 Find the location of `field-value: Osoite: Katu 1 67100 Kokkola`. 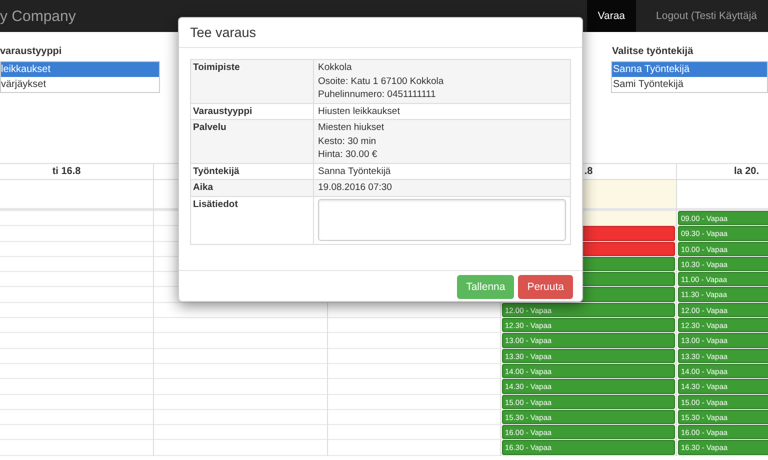

field-value: Osoite: Katu 1 67100 Kokkola is located at coordinates (381, 81).